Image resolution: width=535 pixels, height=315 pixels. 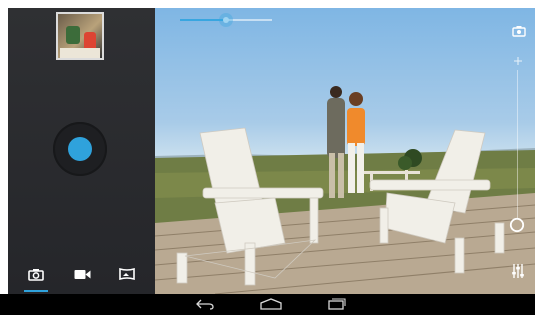 I want to click on home-button, so click(x=271, y=304).